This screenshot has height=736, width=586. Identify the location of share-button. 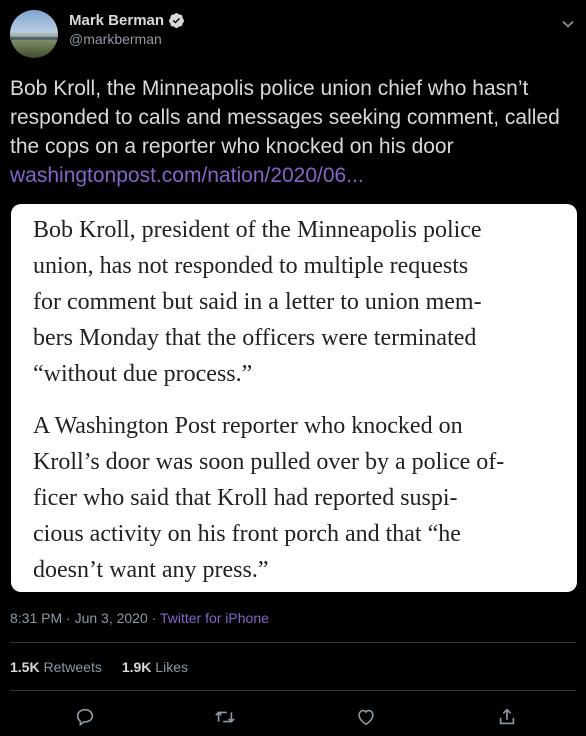
(508, 718).